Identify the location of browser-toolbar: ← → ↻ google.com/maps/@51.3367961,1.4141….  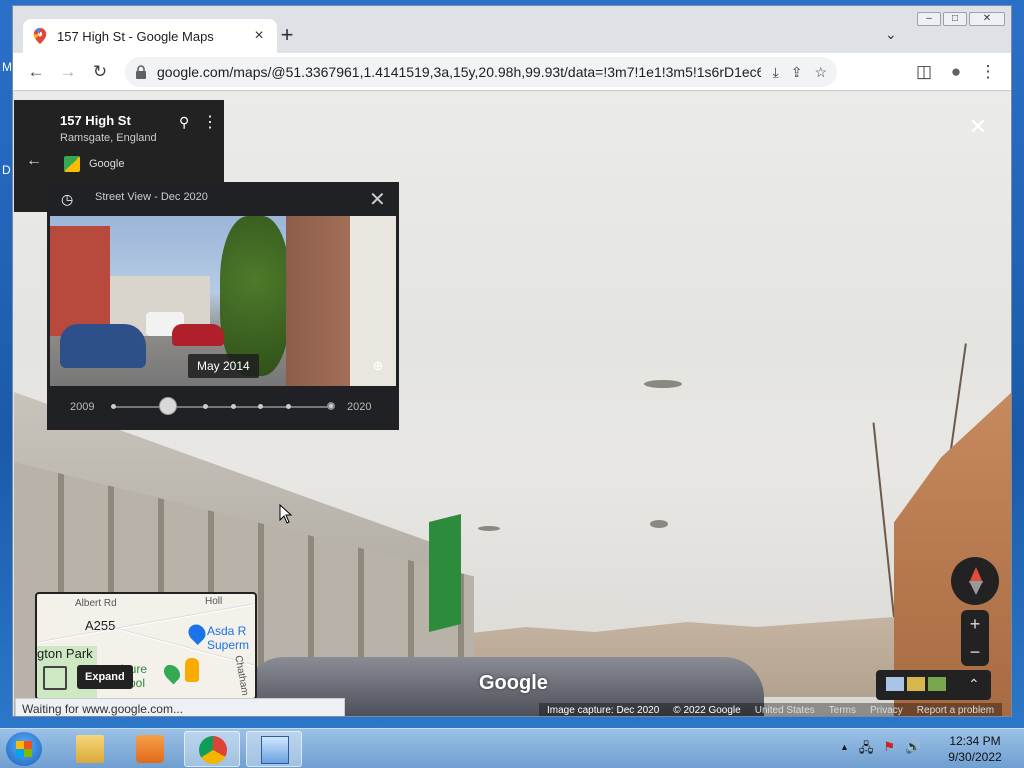
(512, 72).